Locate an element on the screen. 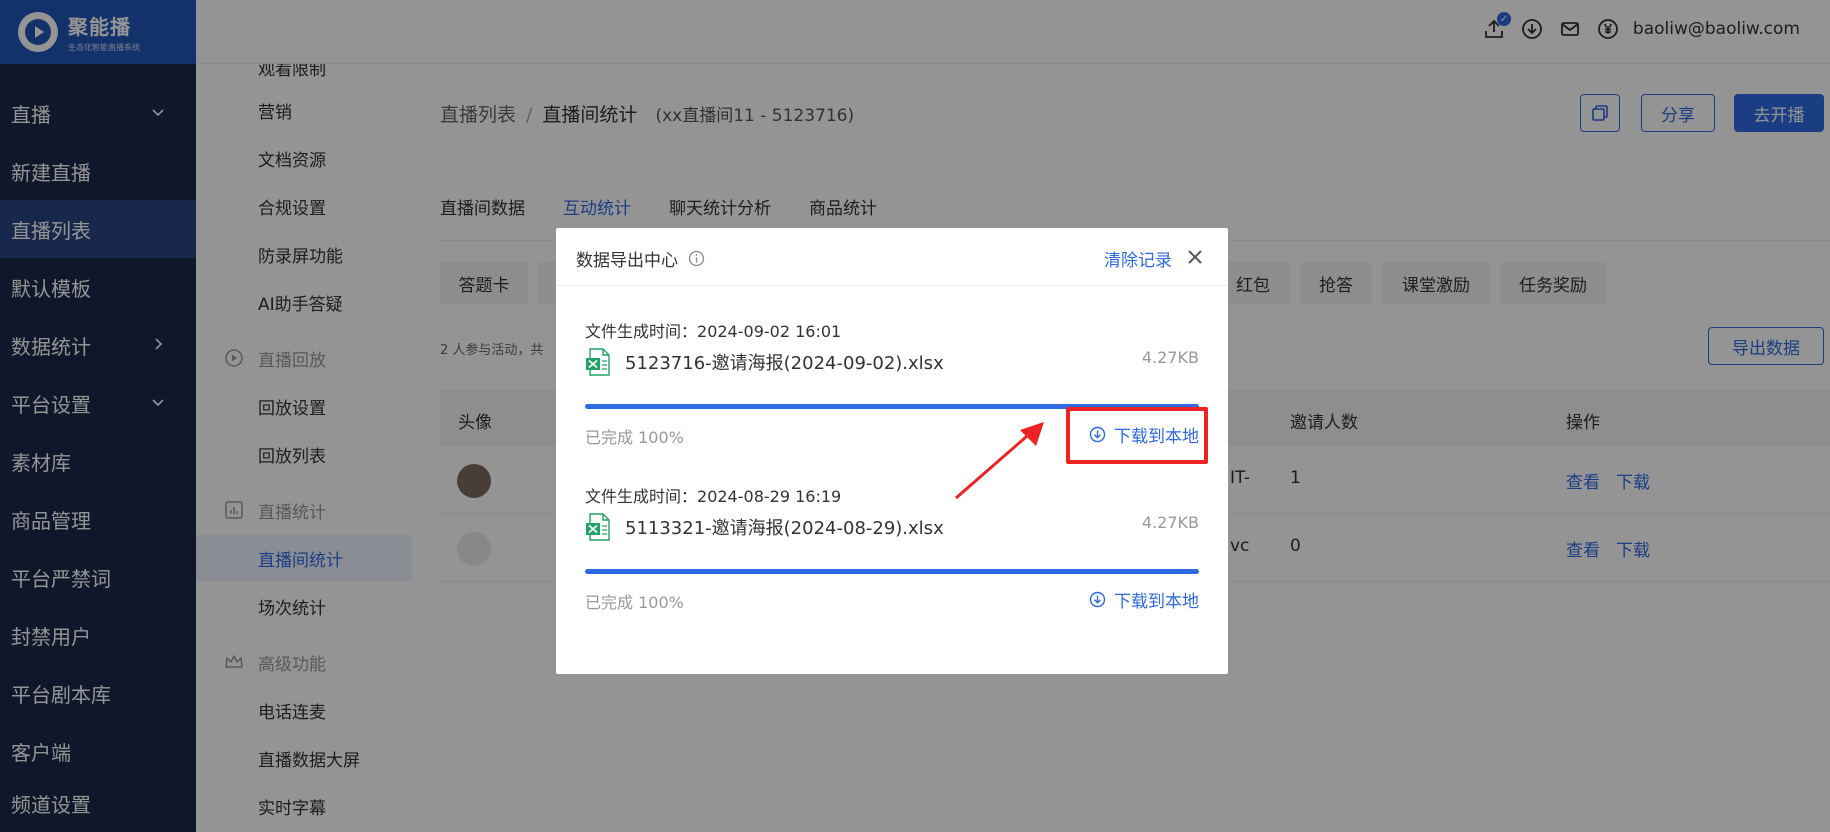 This screenshot has height=832, width=1830. info-icon is located at coordinates (696, 258).